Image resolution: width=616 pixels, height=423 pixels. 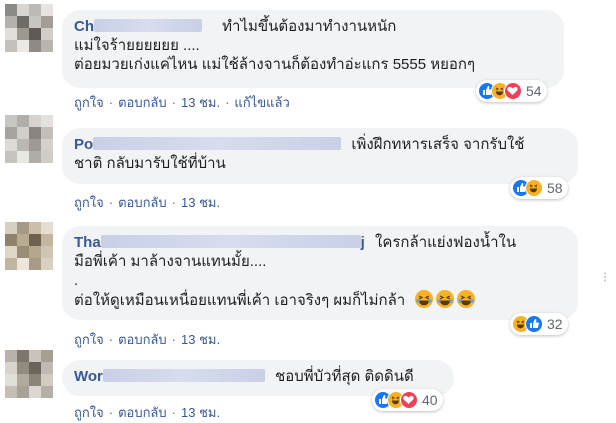 What do you see at coordinates (344, 376) in the screenshot?
I see `comment-text-line: ชอบพี่บัวที่สุด ติดดินดี` at bounding box center [344, 376].